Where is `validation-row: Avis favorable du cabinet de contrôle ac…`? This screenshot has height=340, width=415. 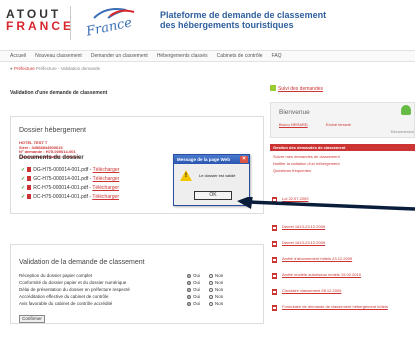 validation-row: Avis favorable du cabinet de contrôle ac… is located at coordinates (139, 304).